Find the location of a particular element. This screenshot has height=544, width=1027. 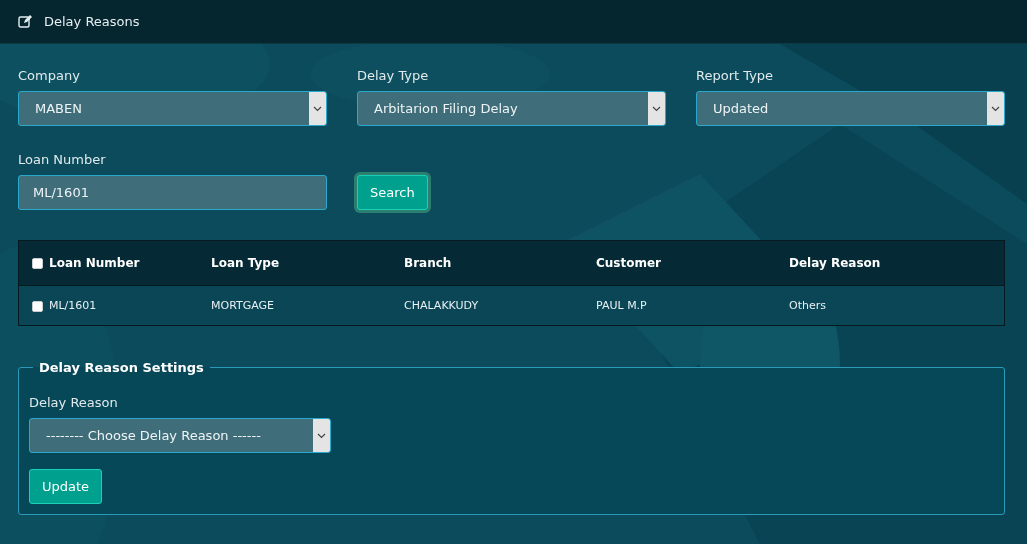

column-header: Loan Type is located at coordinates (245, 263).